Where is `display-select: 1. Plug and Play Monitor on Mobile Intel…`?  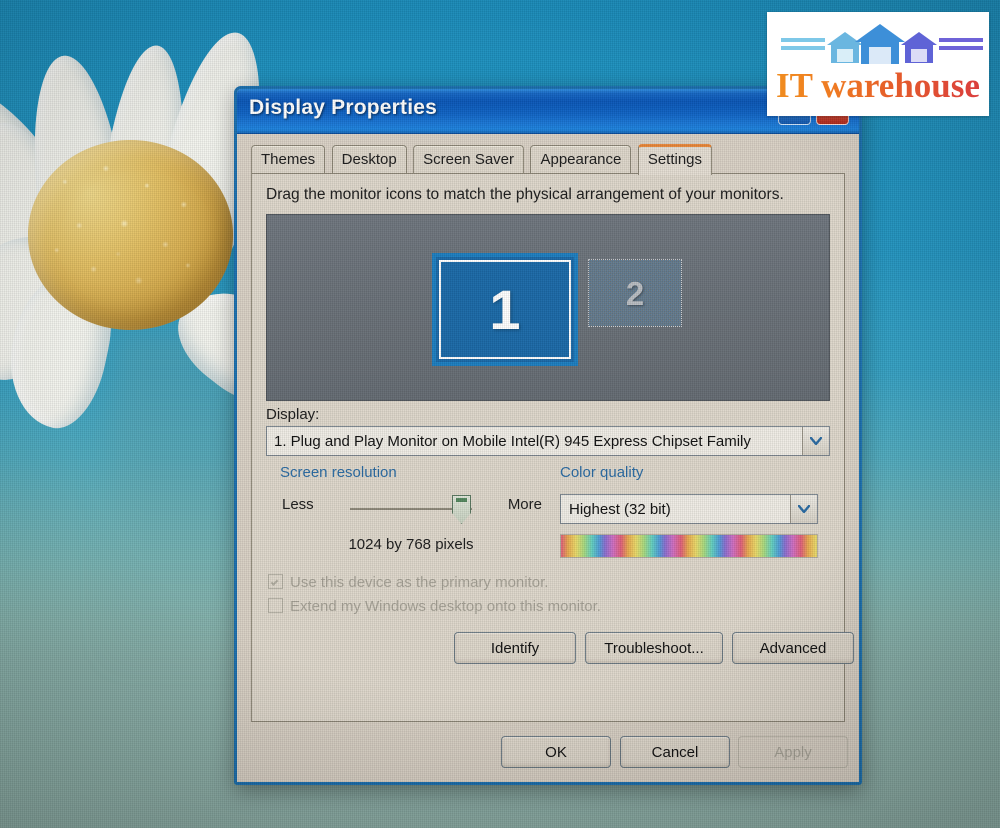
display-select: 1. Plug and Play Monitor on Mobile Intel… is located at coordinates (548, 441).